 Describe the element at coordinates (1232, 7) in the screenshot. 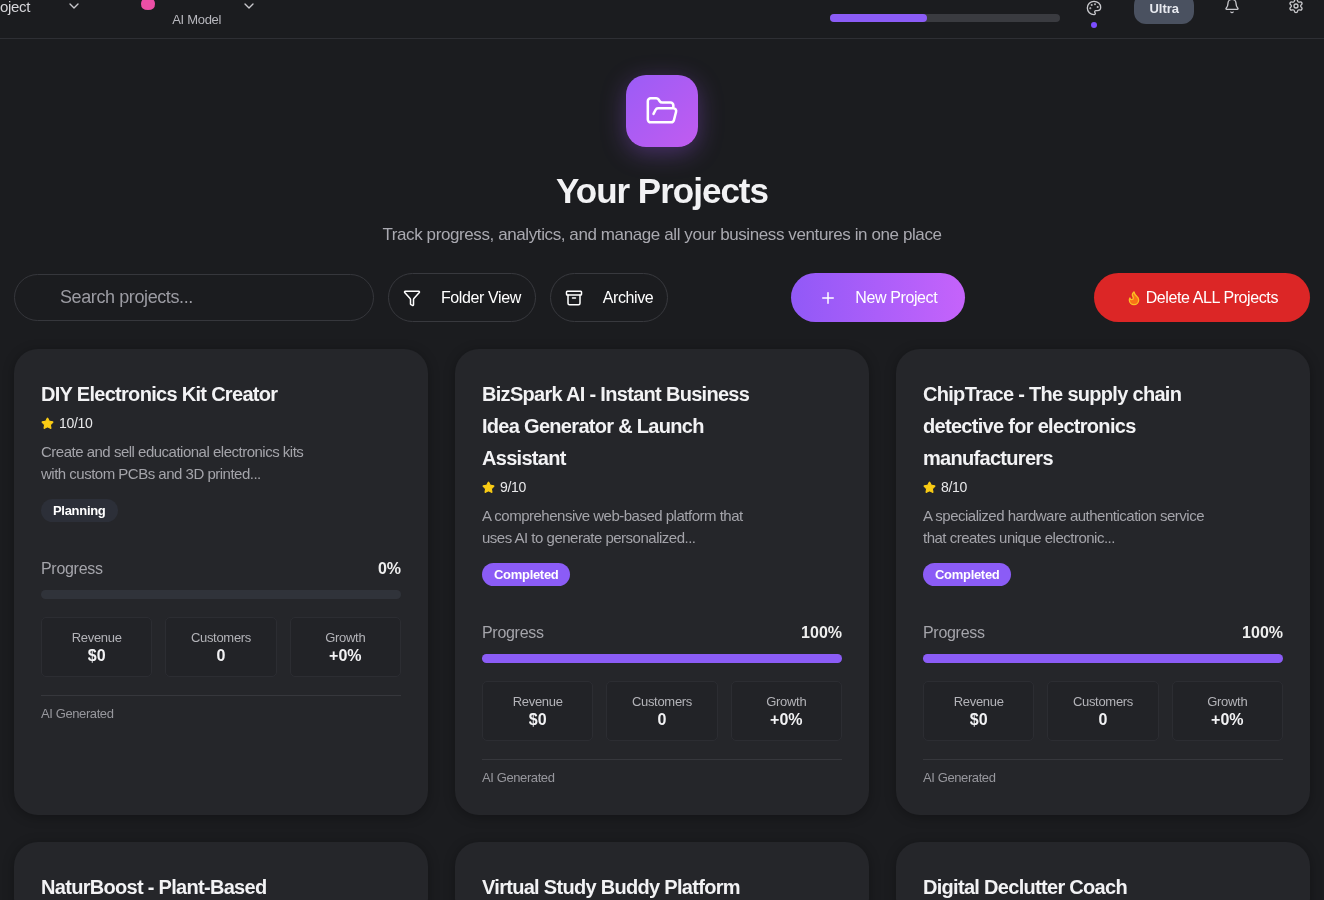

I see `bell-icon` at that location.